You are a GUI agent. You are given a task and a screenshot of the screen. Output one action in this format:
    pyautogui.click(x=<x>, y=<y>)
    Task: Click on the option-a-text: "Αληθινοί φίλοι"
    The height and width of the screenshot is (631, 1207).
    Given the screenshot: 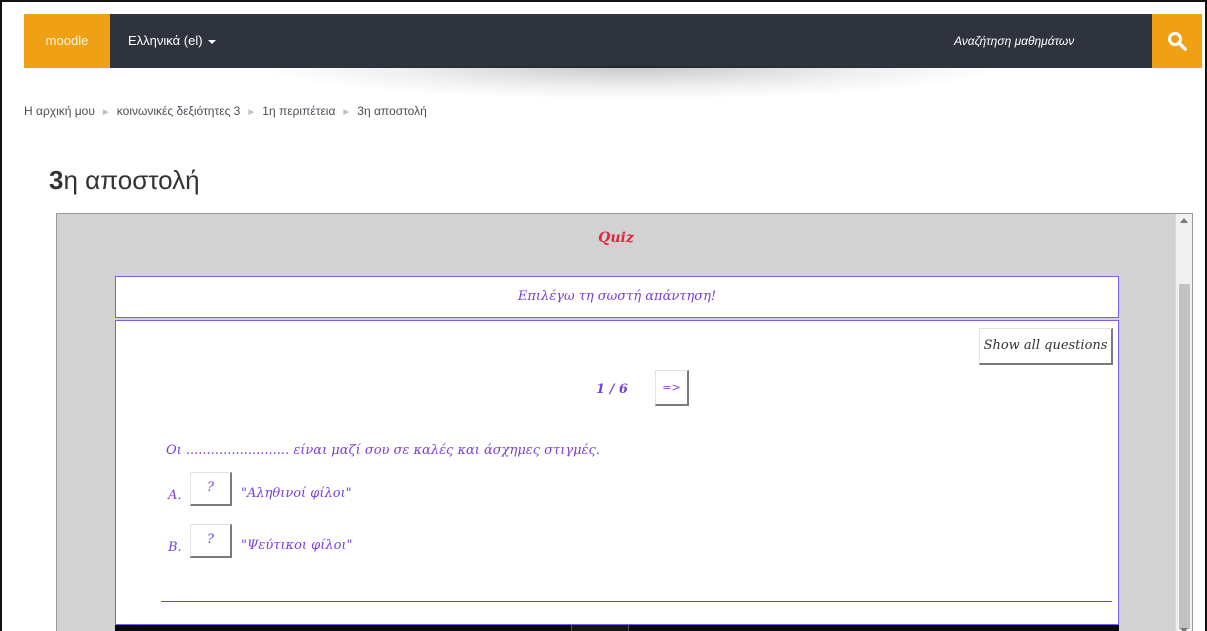 What is the action you would take?
    pyautogui.click(x=296, y=493)
    